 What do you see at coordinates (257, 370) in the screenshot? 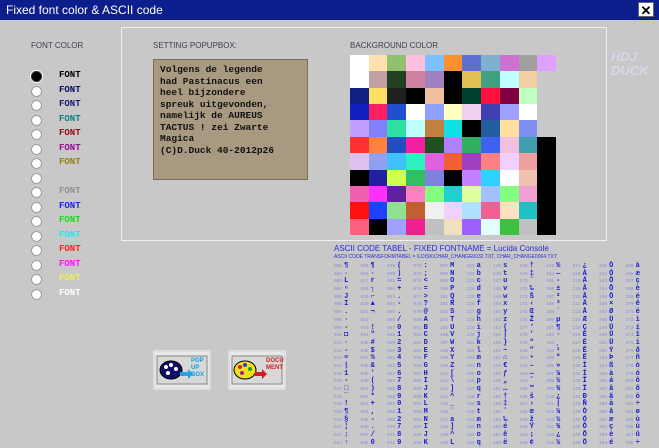
I see `document-button: DOCU MENT` at bounding box center [257, 370].